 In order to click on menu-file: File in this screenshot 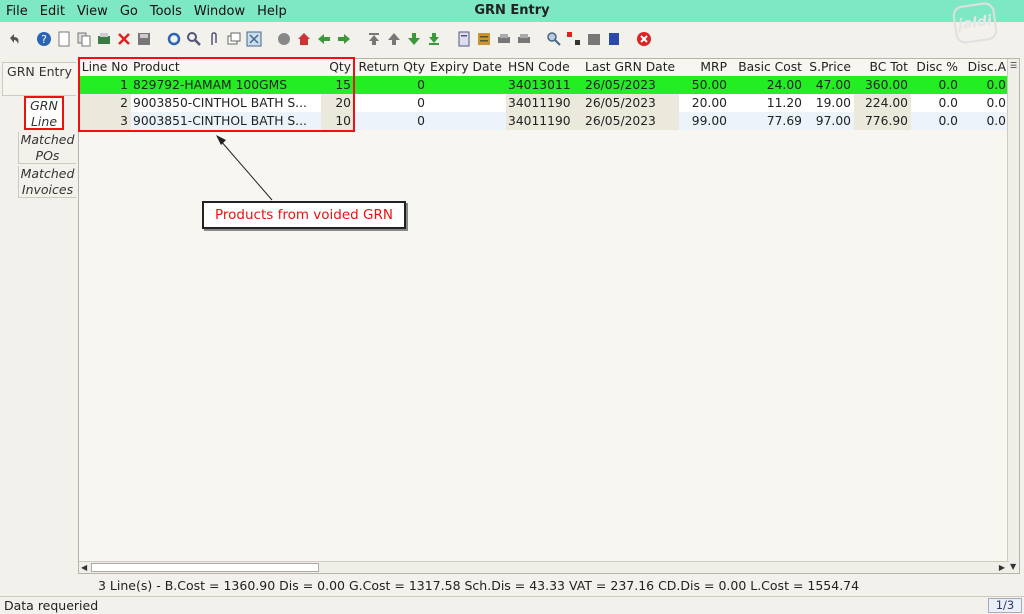, I will do `click(17, 11)`.